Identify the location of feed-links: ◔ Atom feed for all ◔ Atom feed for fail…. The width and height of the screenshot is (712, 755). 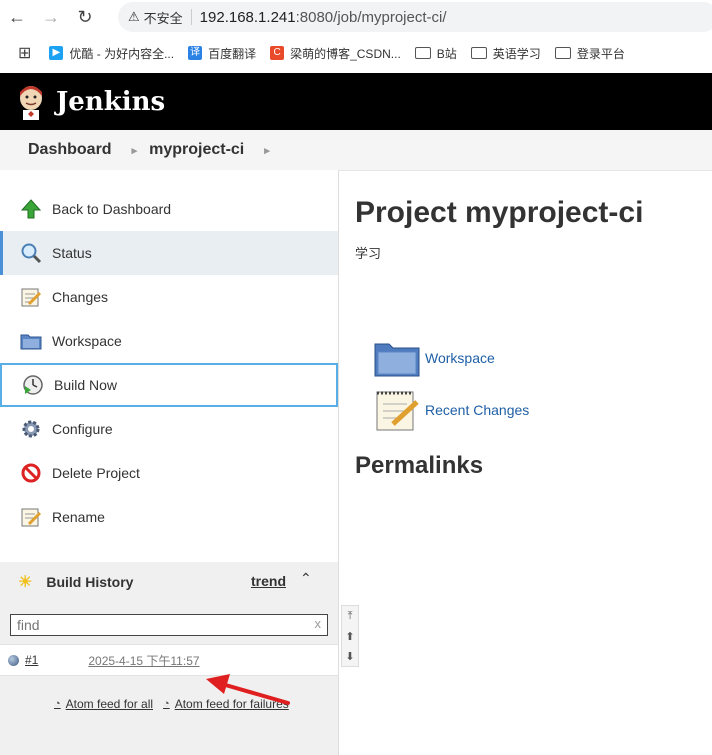
(169, 704).